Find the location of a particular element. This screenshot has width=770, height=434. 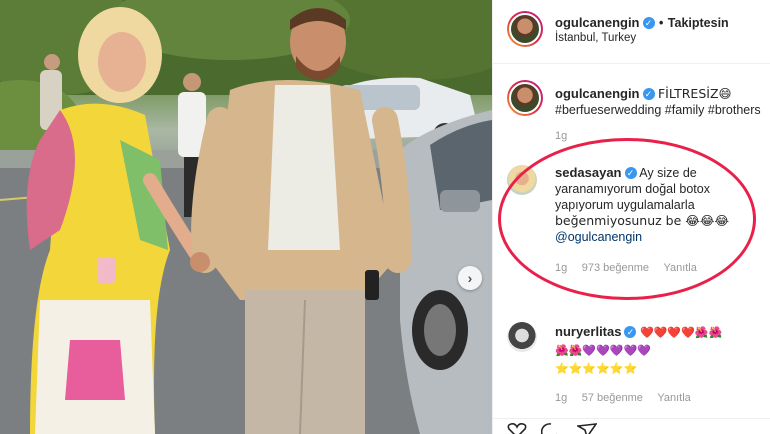

comment-text-line: yapıyorum uygulamalarla is located at coordinates (625, 205).